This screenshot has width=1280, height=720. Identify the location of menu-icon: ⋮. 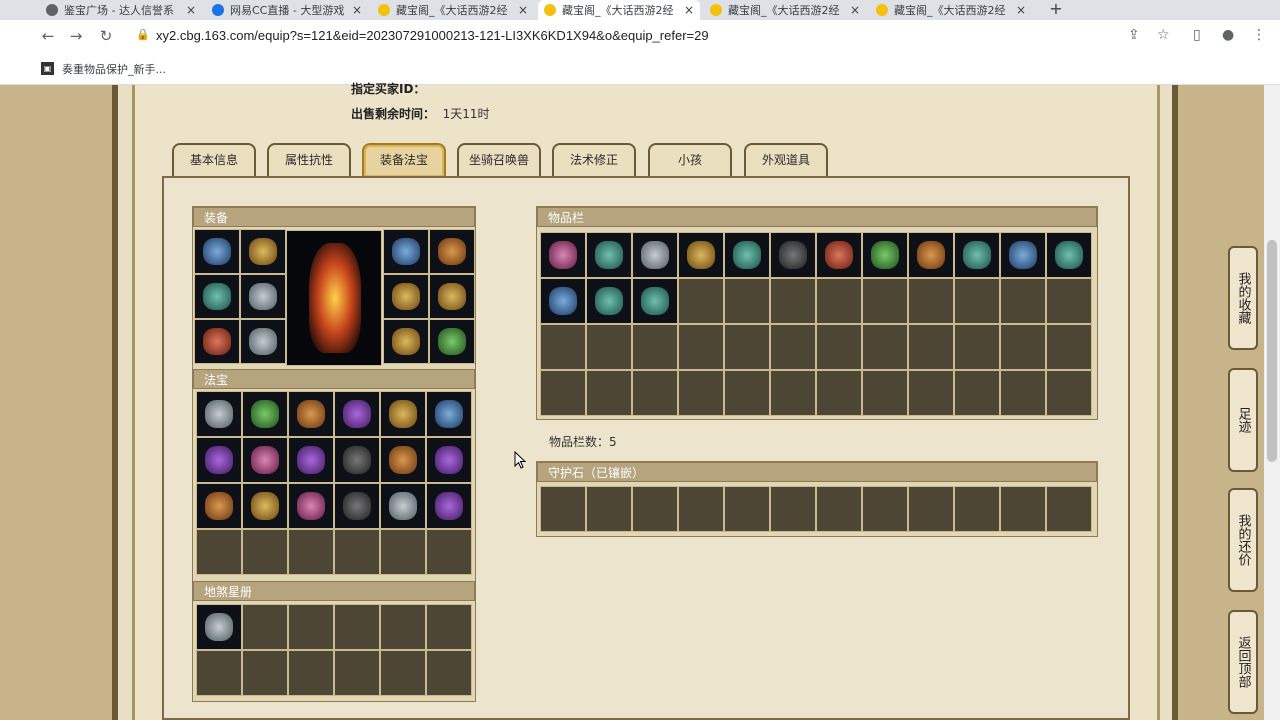
(1259, 35).